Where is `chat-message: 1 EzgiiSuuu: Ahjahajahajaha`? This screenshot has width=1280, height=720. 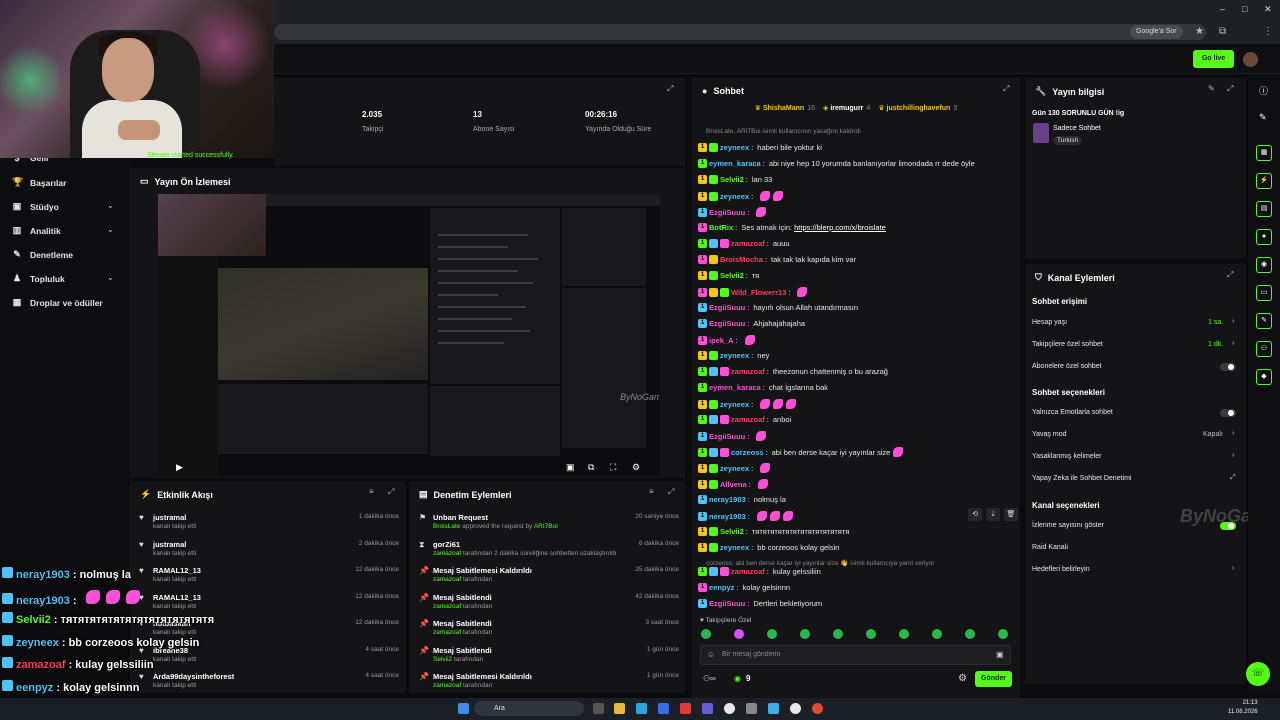
chat-message: 1 EzgiiSuuu: Ahjahajahajaha is located at coordinates (751, 323).